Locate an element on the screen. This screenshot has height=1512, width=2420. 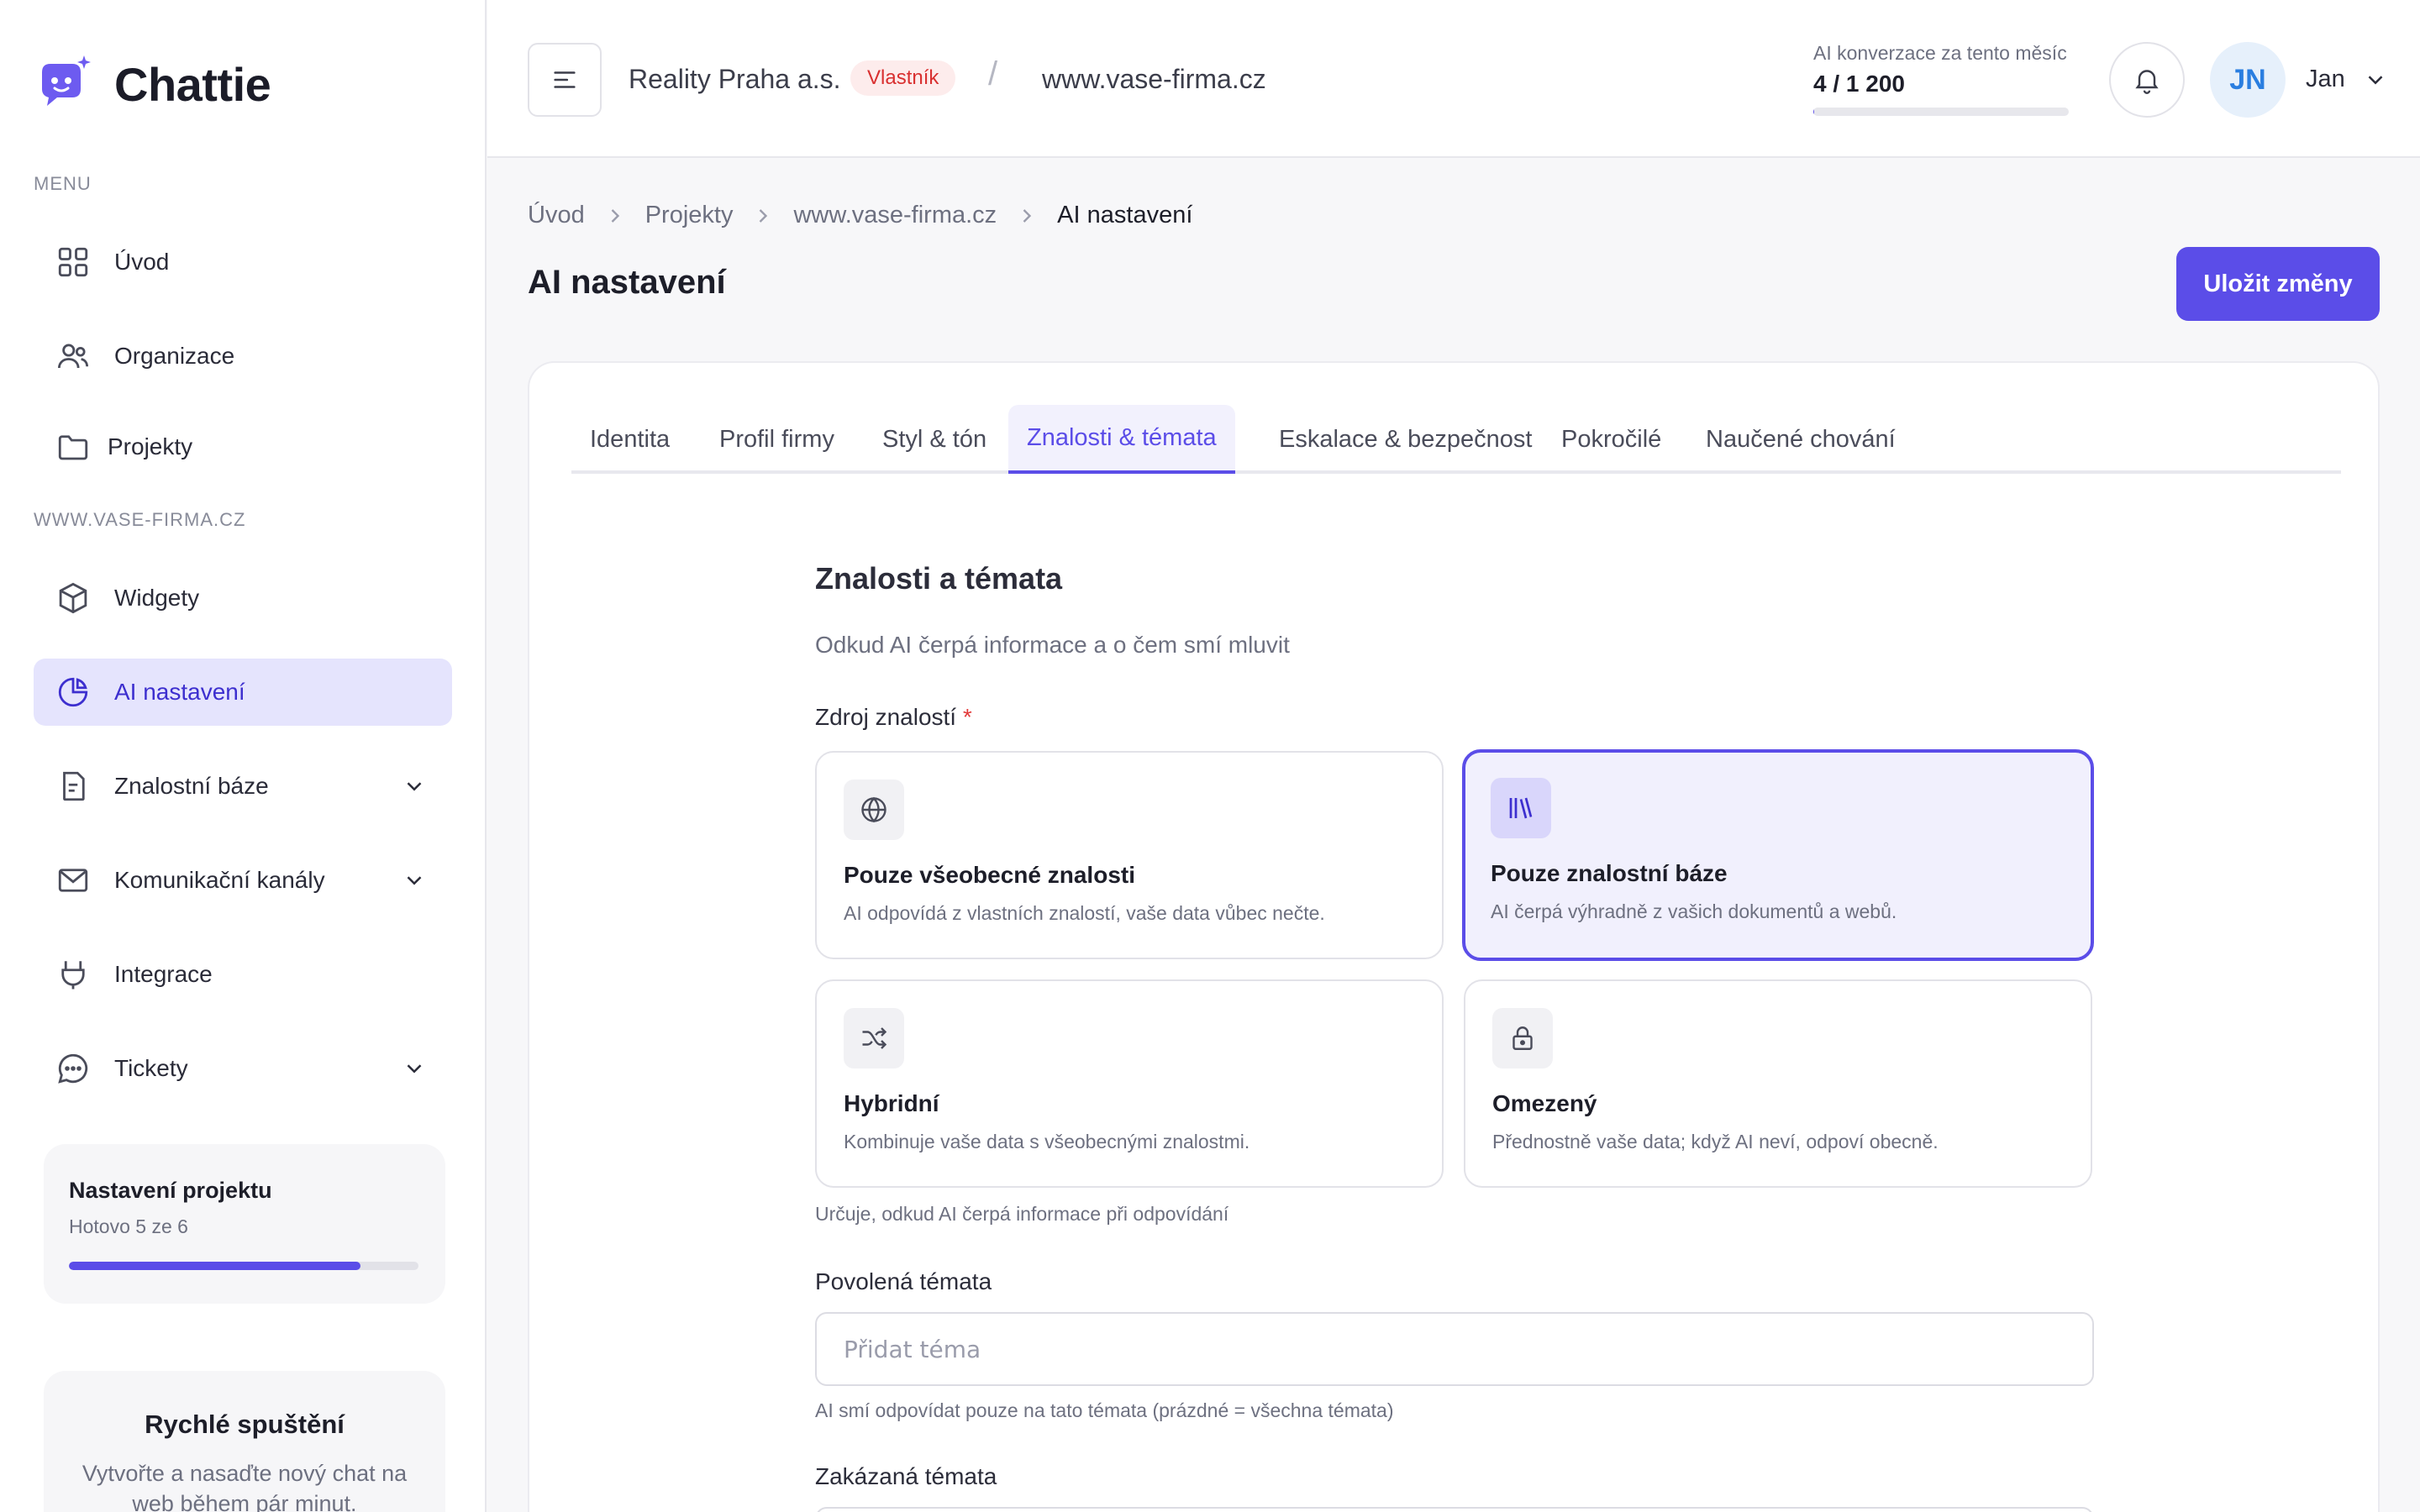
conversations-progress-fill is located at coordinates (1813, 112).